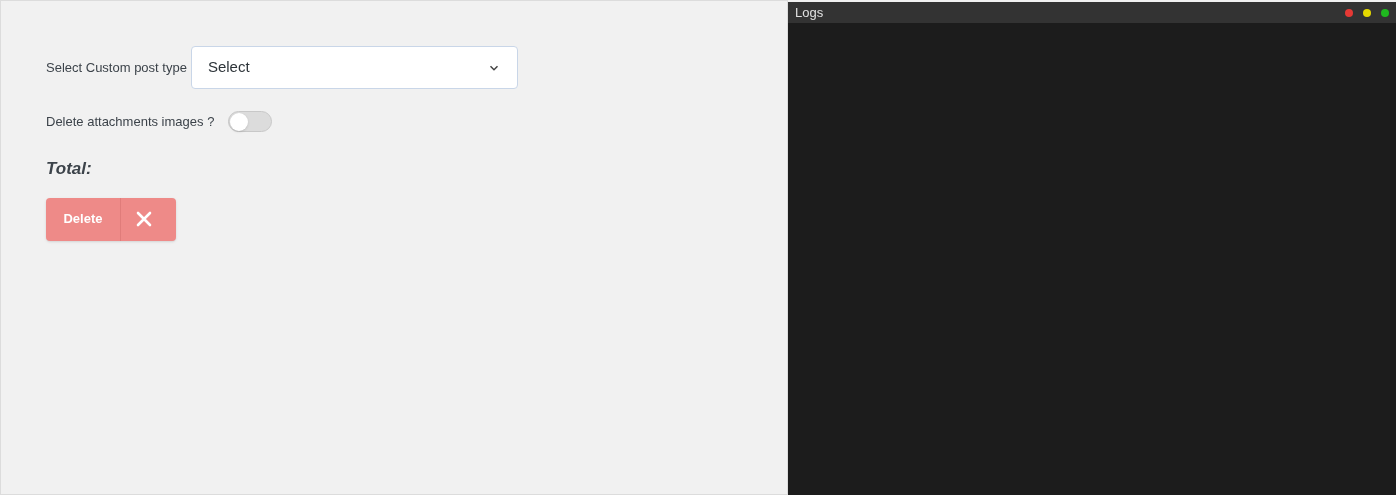 This screenshot has height=495, width=1396. What do you see at coordinates (144, 219) in the screenshot?
I see `close-icon` at bounding box center [144, 219].